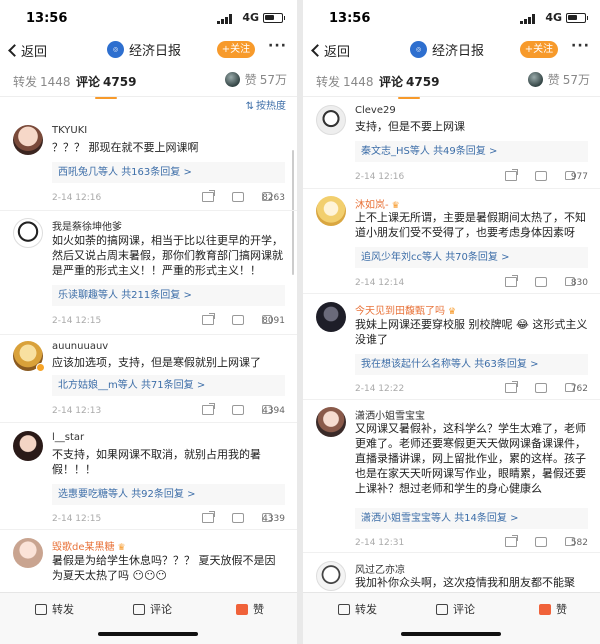 This screenshot has width=600, height=644. What do you see at coordinates (168, 411) in the screenshot?
I see `comment-meta: 2-14 12:13 4394` at bounding box center [168, 411].